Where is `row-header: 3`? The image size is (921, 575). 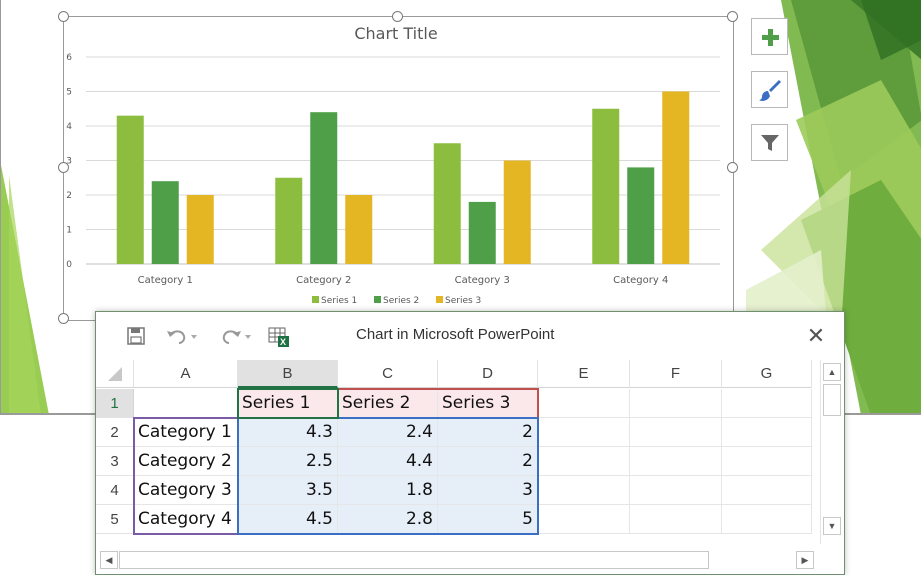 row-header: 3 is located at coordinates (115, 461).